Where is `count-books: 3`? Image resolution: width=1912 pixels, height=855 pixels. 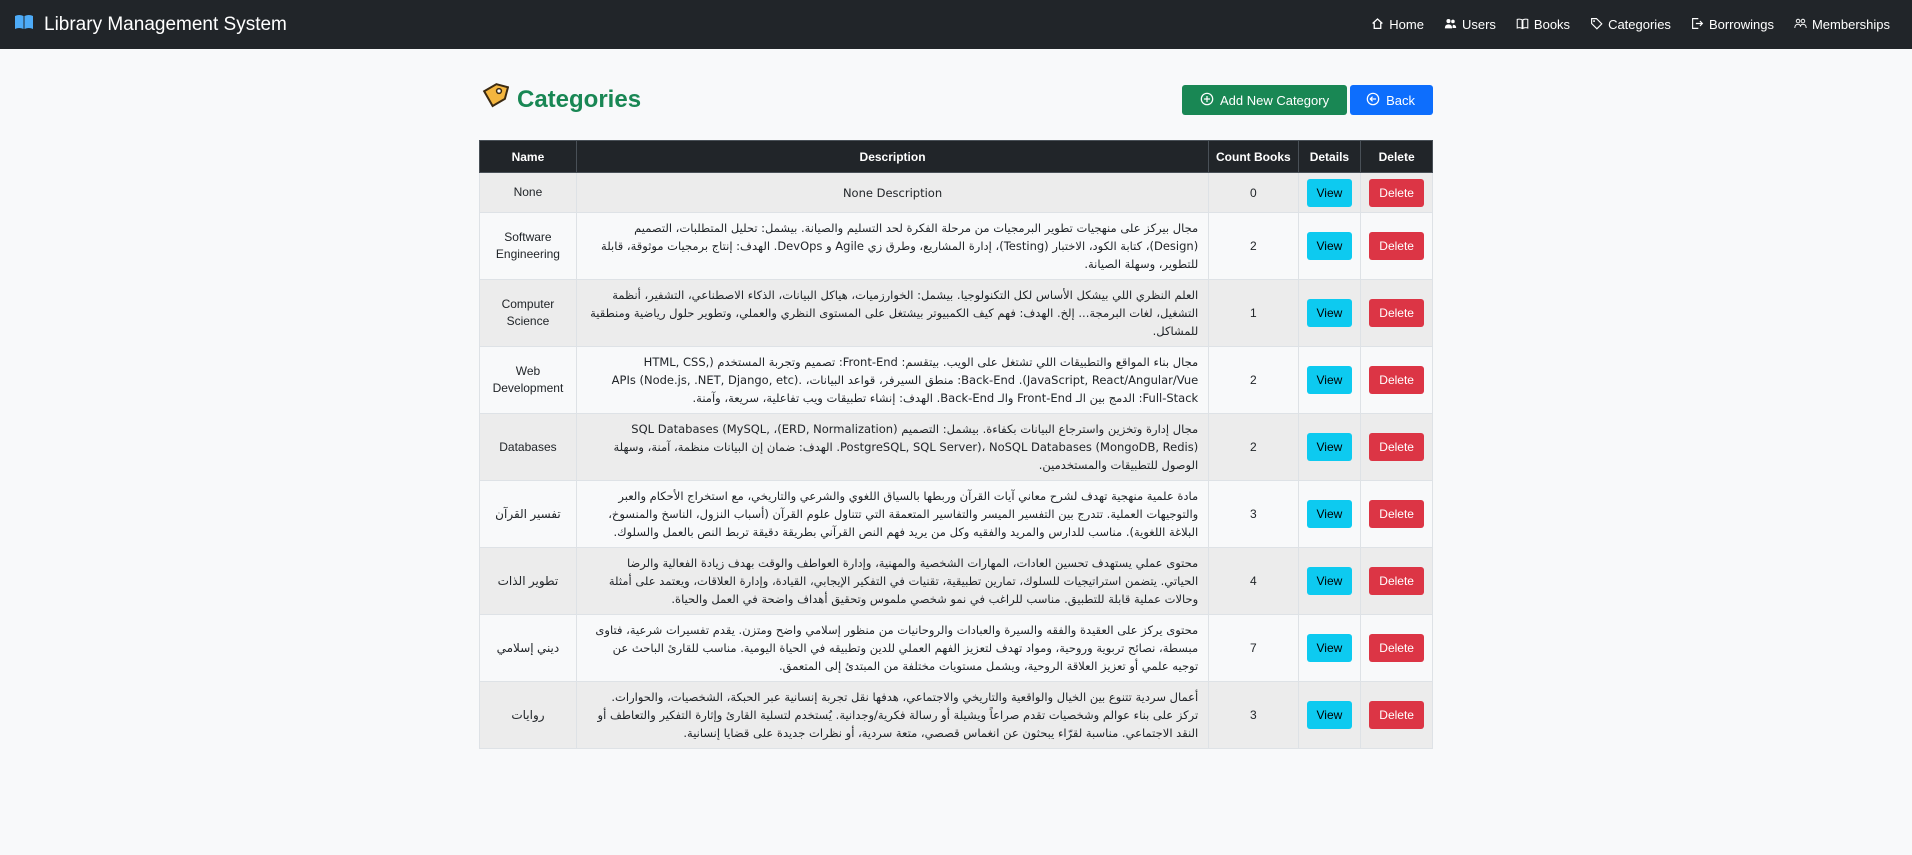 count-books: 3 is located at coordinates (1253, 715).